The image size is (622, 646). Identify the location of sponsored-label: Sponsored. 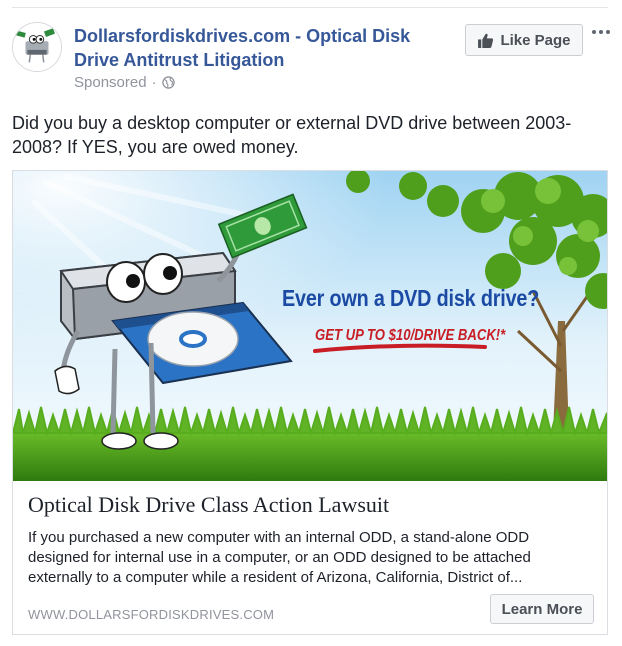
(110, 82).